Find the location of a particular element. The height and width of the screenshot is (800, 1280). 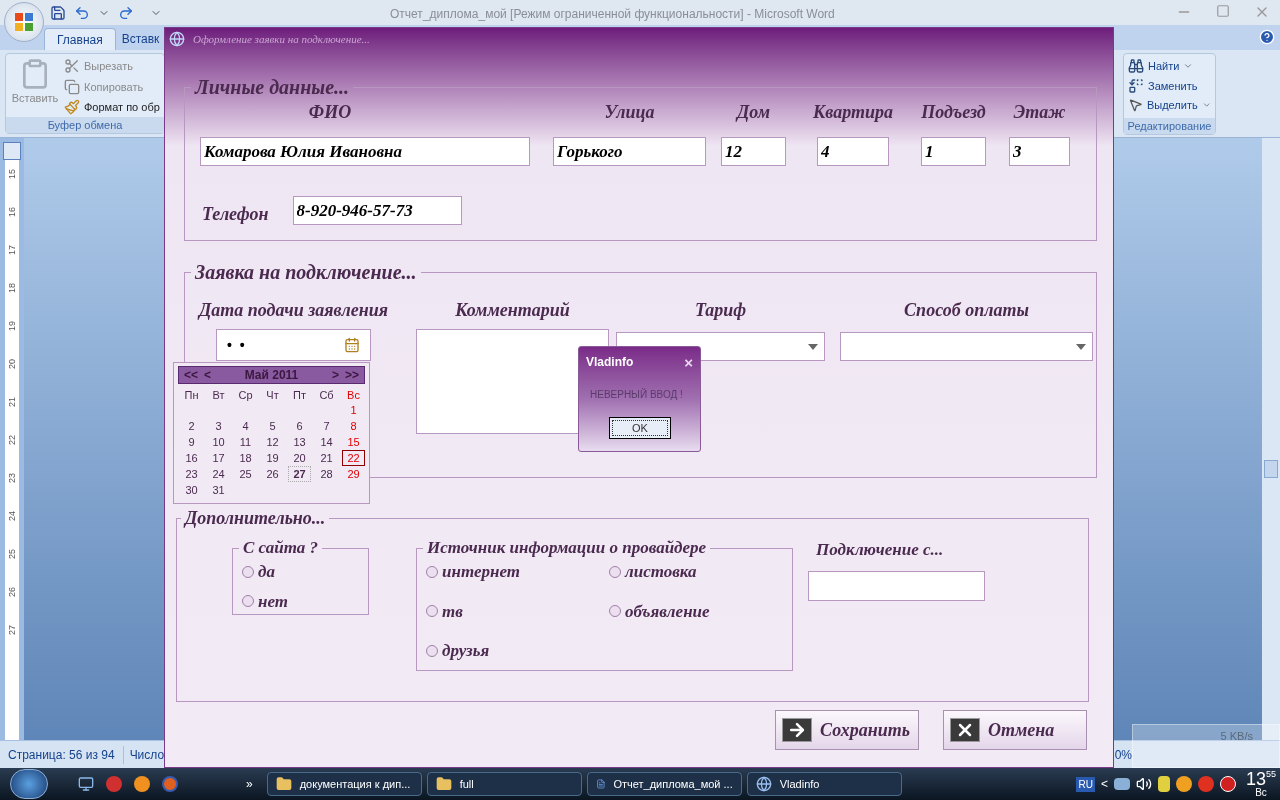

calendar-day: 4 is located at coordinates (245, 426).